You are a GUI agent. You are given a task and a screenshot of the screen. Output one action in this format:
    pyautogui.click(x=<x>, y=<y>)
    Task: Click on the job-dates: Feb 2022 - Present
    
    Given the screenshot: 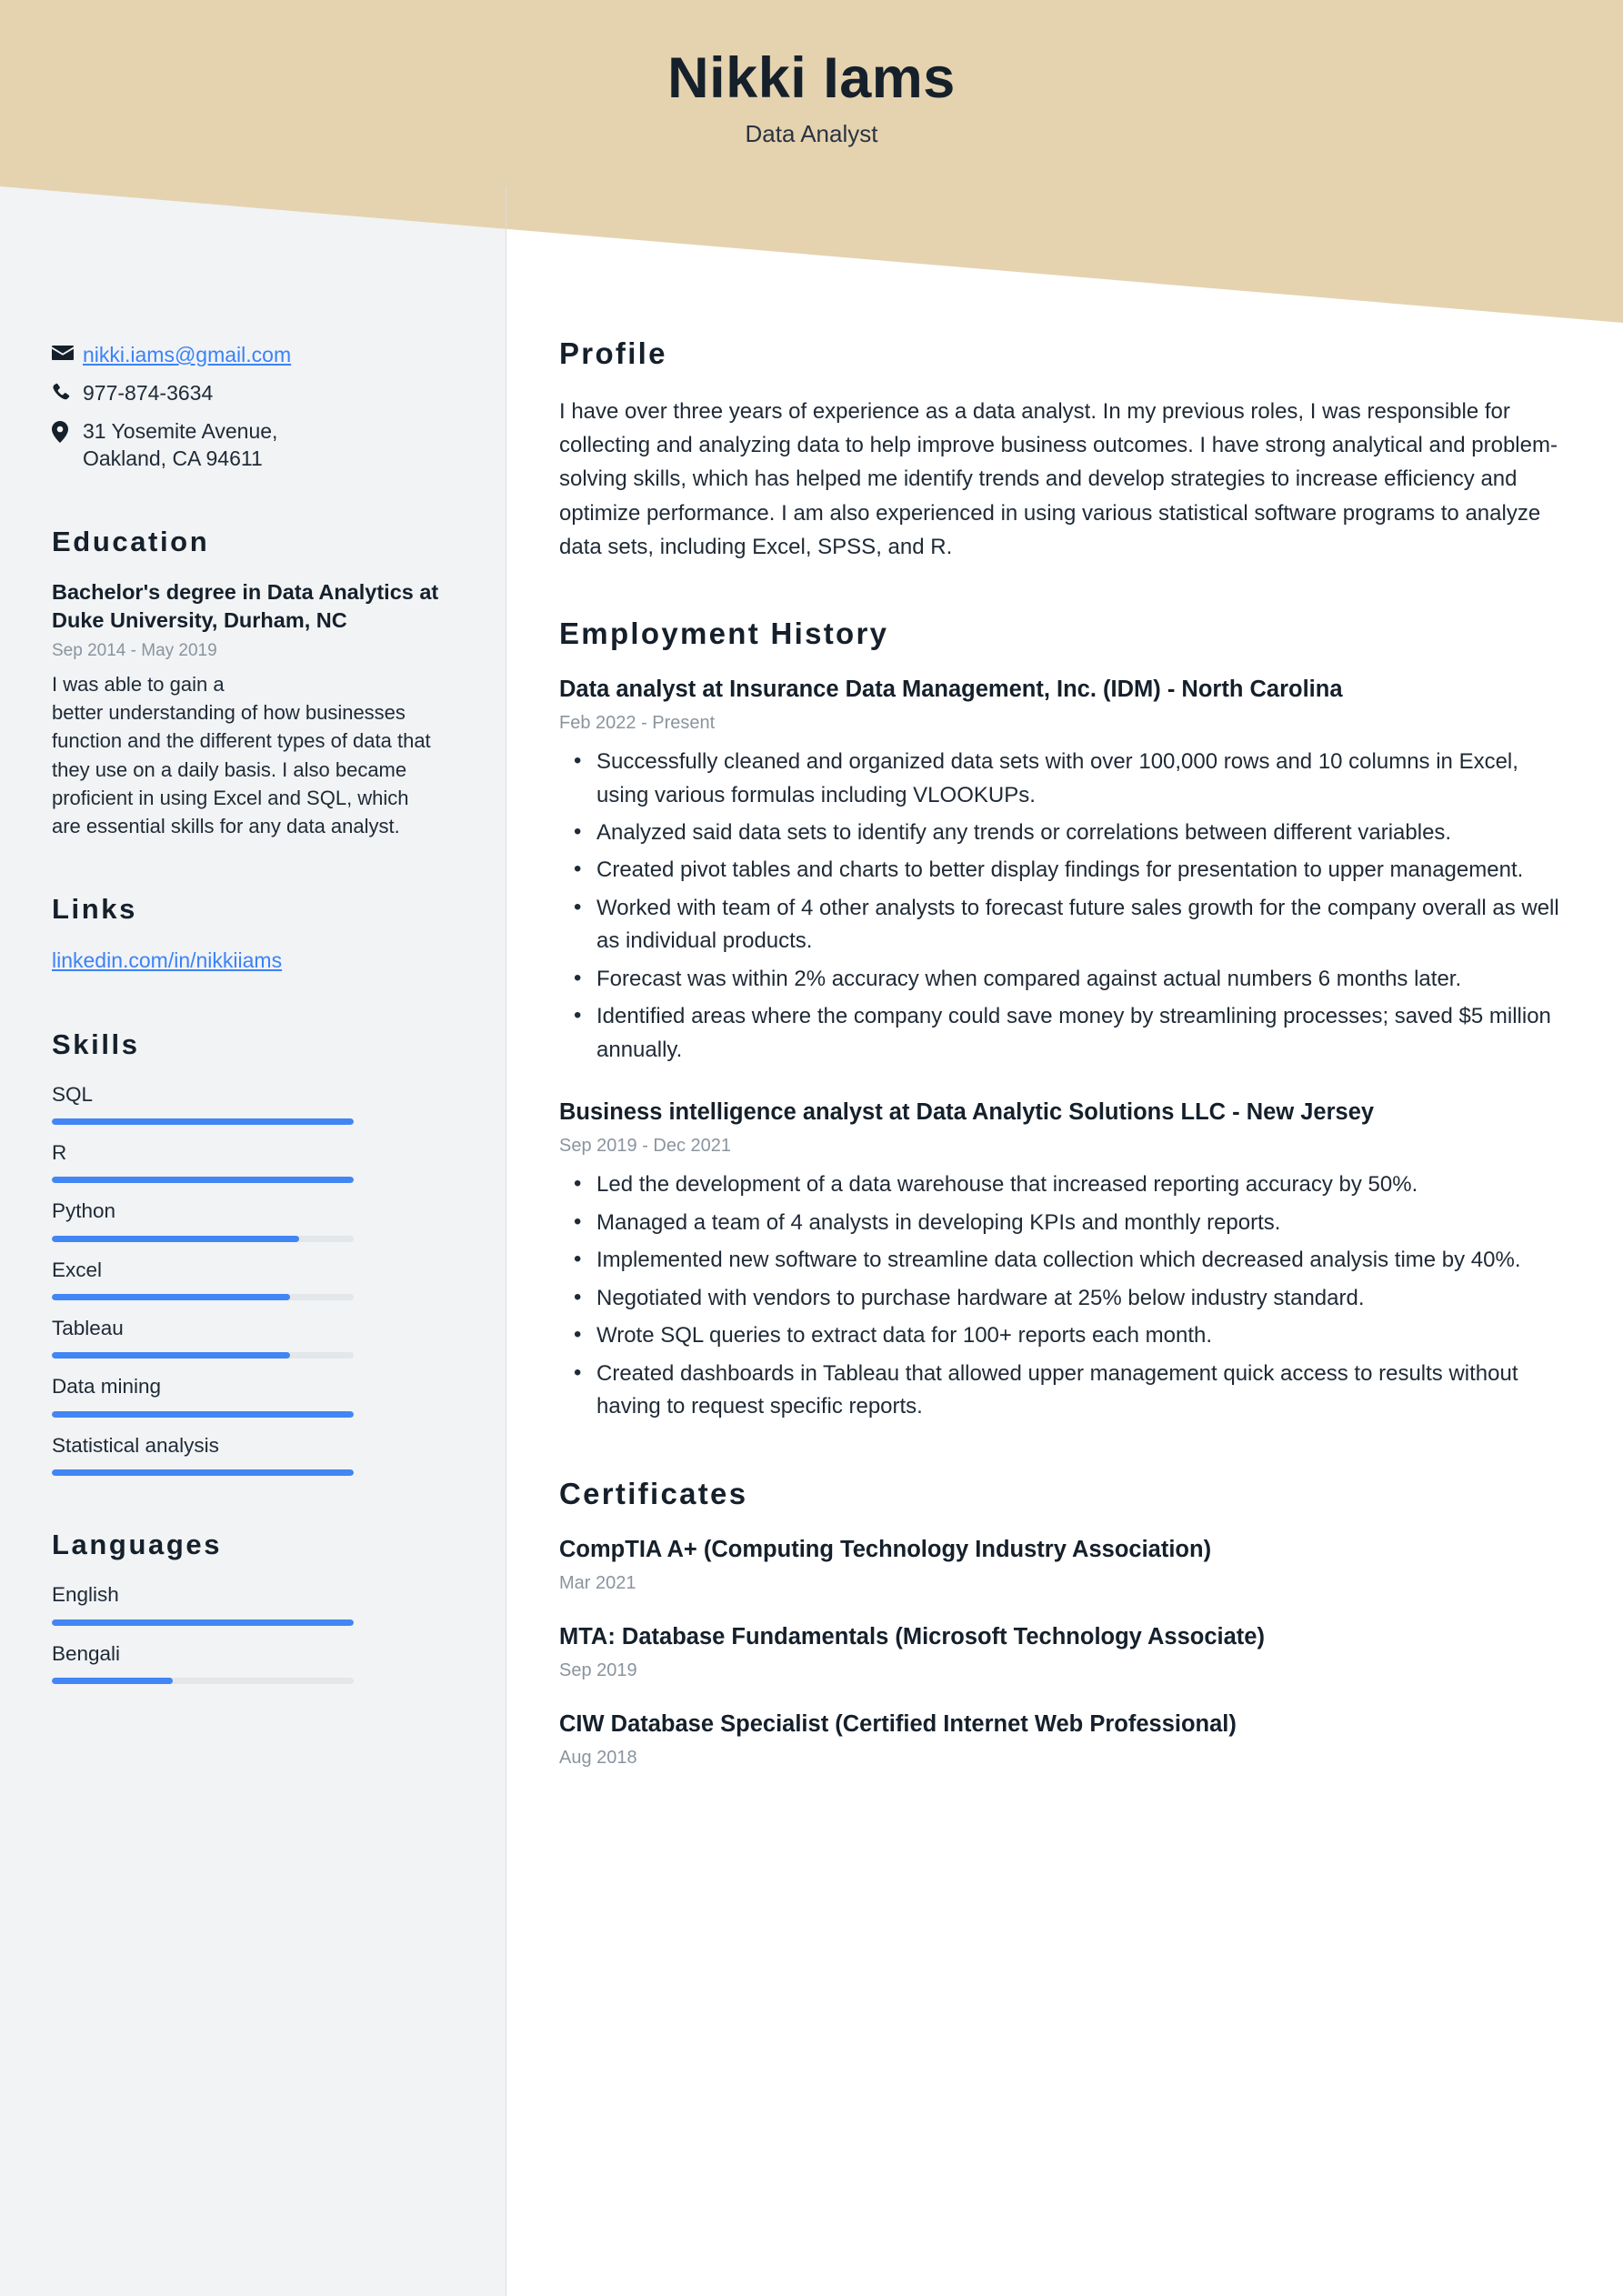 What is the action you would take?
    pyautogui.click(x=637, y=724)
    